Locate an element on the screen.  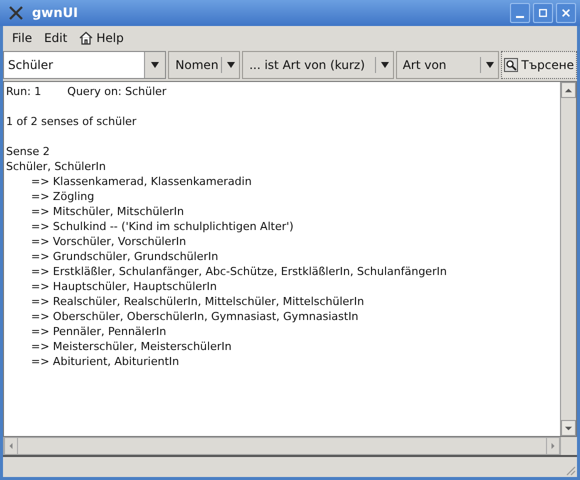
hyponym-line: => Klassenkamerad, Klassenkameradin is located at coordinates (141, 181).